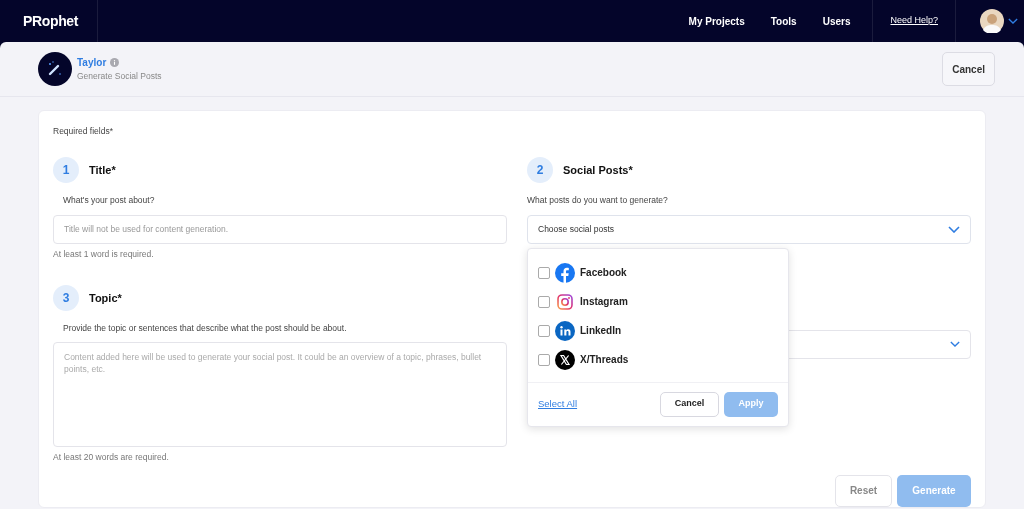 The width and height of the screenshot is (1024, 509). I want to click on helper-text: At least 20 words are required., so click(111, 457).